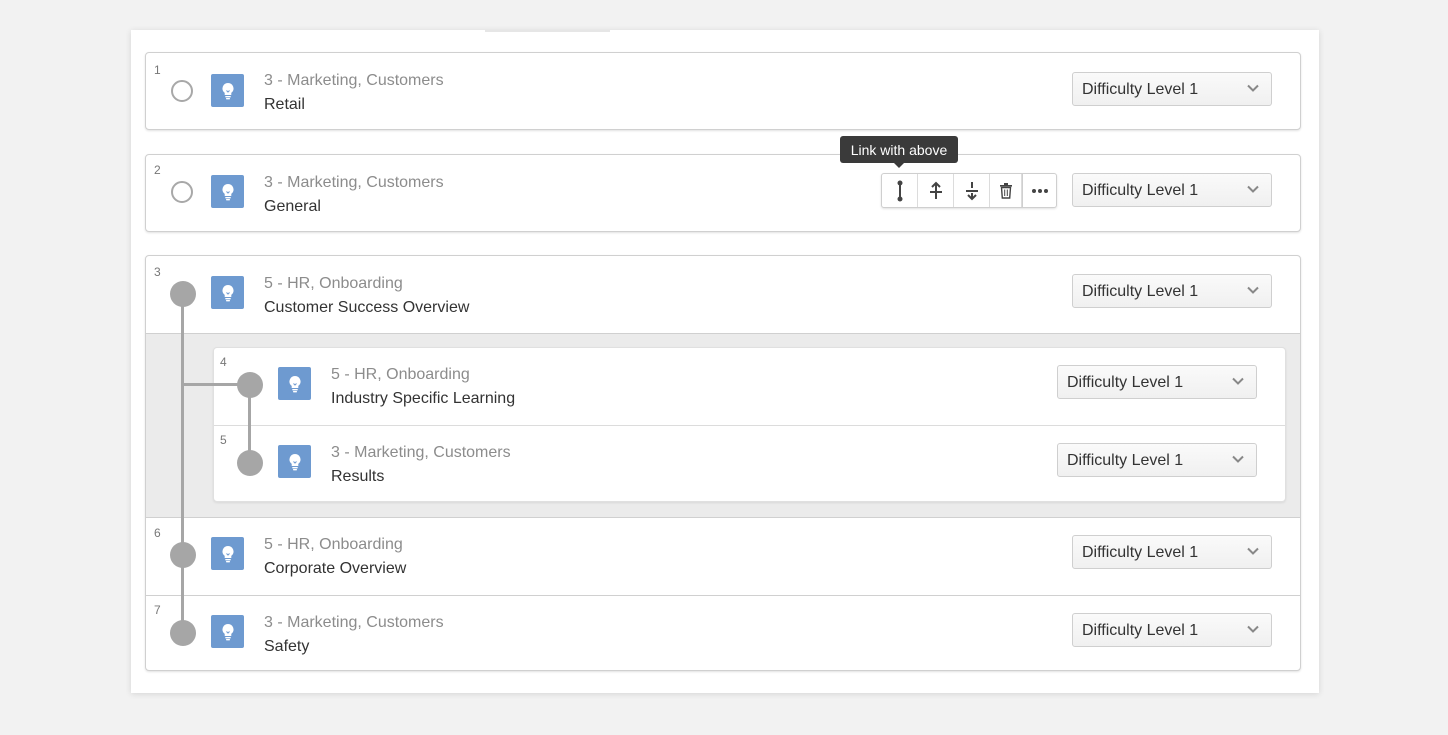 This screenshot has height=735, width=1448. I want to click on item-title: General, so click(292, 206).